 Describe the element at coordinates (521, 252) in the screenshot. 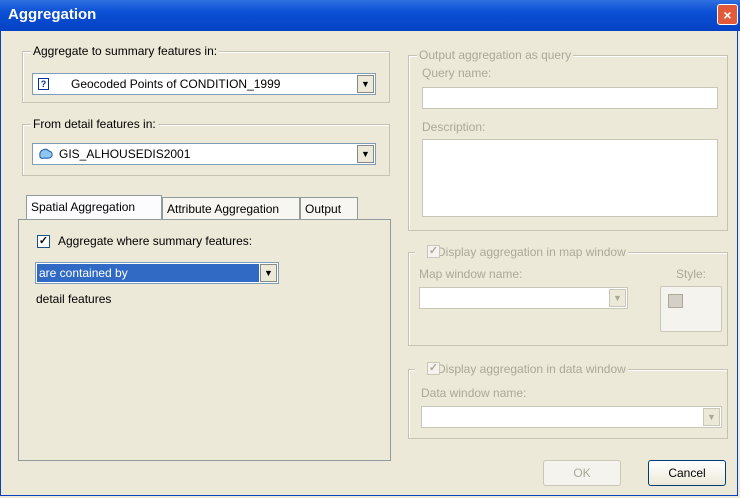

I see `map-window-group-label: Display aggregation in map window` at that location.